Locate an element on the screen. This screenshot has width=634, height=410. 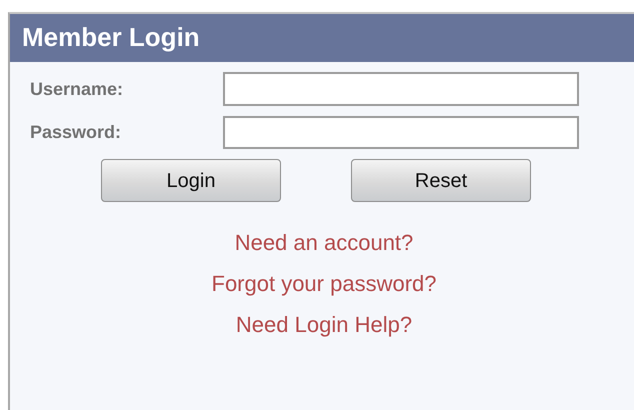
reset-button: Reset is located at coordinates (441, 180).